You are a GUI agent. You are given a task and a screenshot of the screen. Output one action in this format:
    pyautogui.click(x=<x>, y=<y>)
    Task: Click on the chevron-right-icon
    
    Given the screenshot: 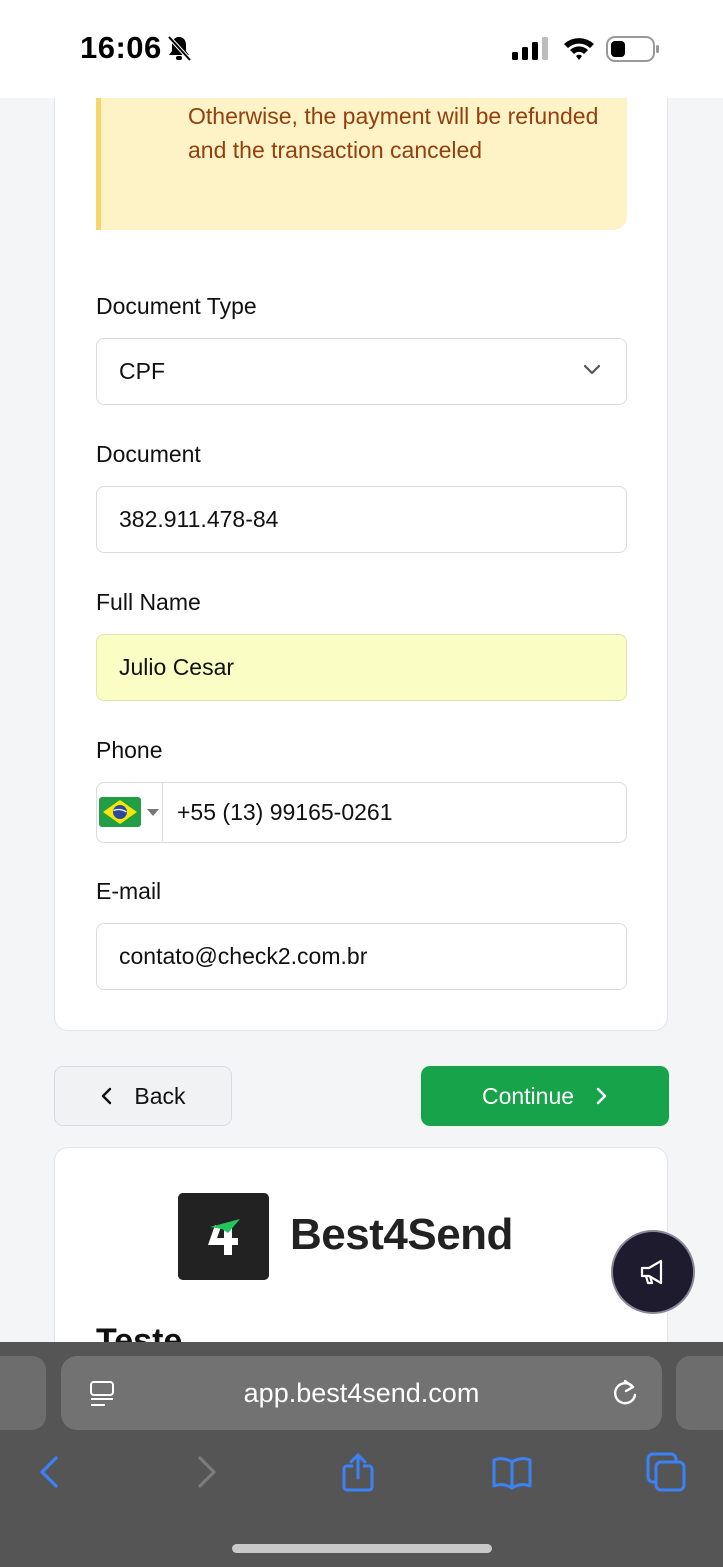 What is the action you would take?
    pyautogui.click(x=601, y=1096)
    